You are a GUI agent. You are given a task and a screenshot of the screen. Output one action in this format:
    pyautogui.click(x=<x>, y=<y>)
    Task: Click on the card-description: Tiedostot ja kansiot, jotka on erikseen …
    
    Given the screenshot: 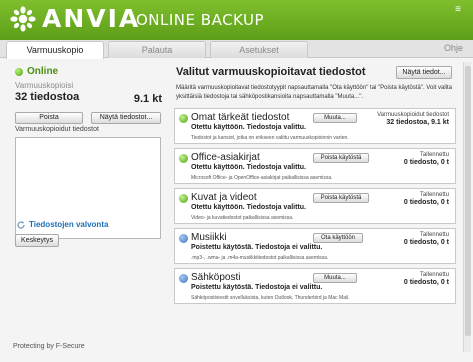 What is the action you would take?
    pyautogui.click(x=270, y=138)
    